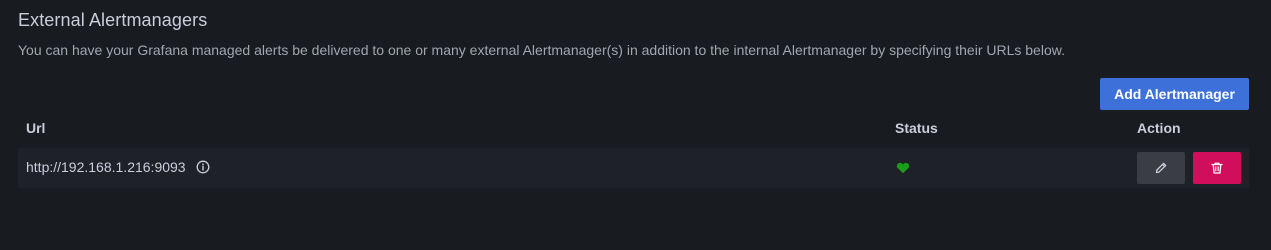 This screenshot has width=1271, height=250. Describe the element at coordinates (903, 168) in the screenshot. I see `heart-icon` at that location.